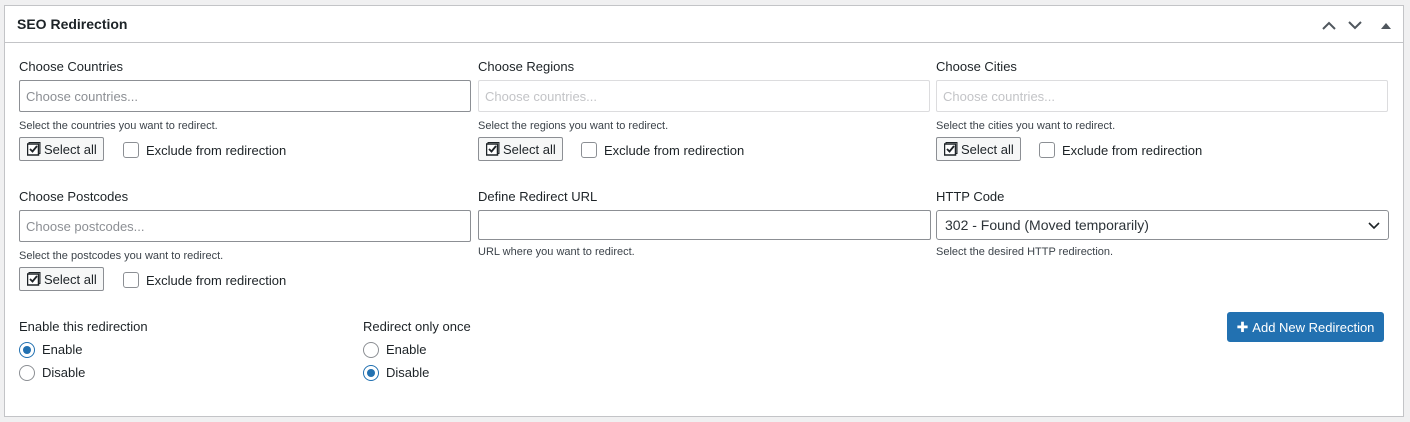 The image size is (1410, 422). I want to click on panel-title: SEO Redirection, so click(72, 24).